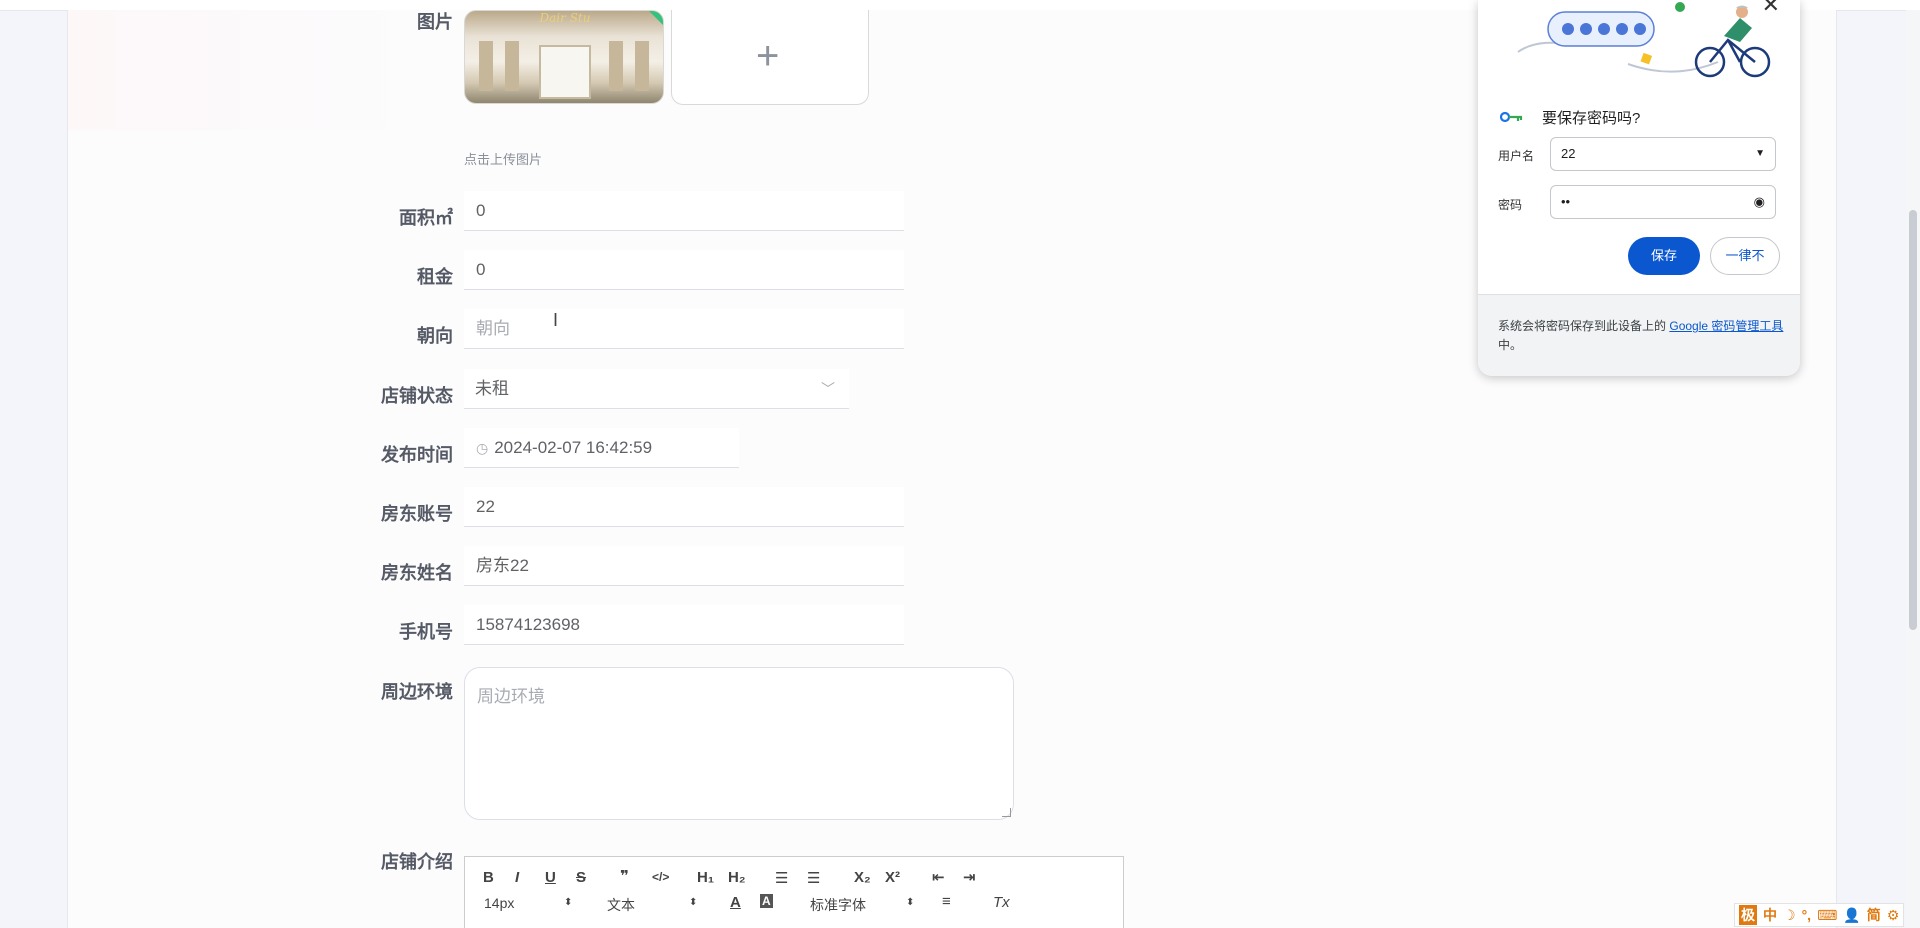  I want to click on uploaded-badge, so click(656, 18).